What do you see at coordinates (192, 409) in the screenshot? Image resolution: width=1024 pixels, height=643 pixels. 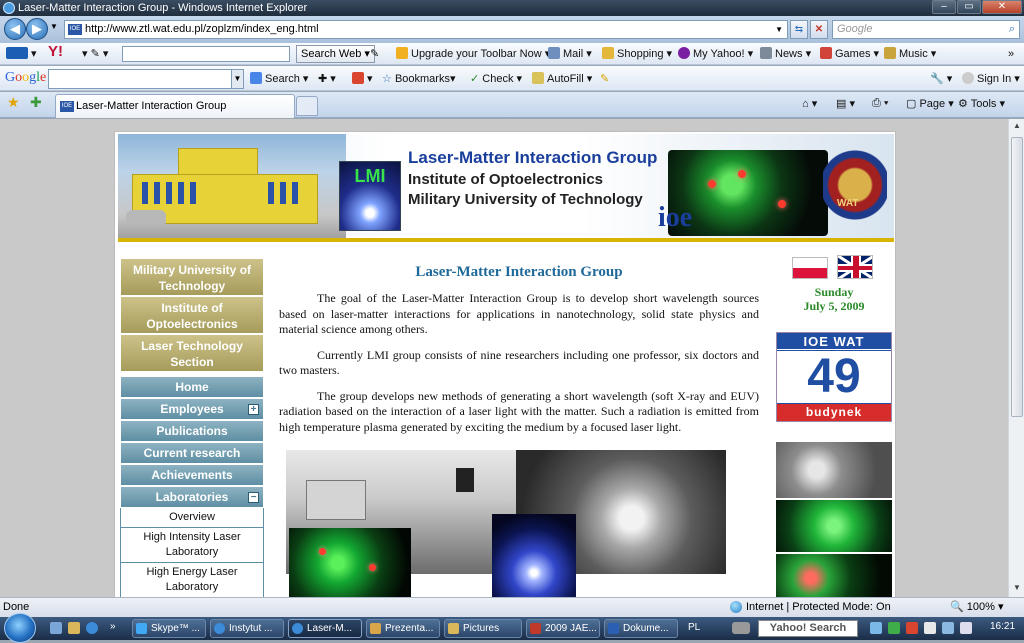 I see `nav-employees: Employees +` at bounding box center [192, 409].